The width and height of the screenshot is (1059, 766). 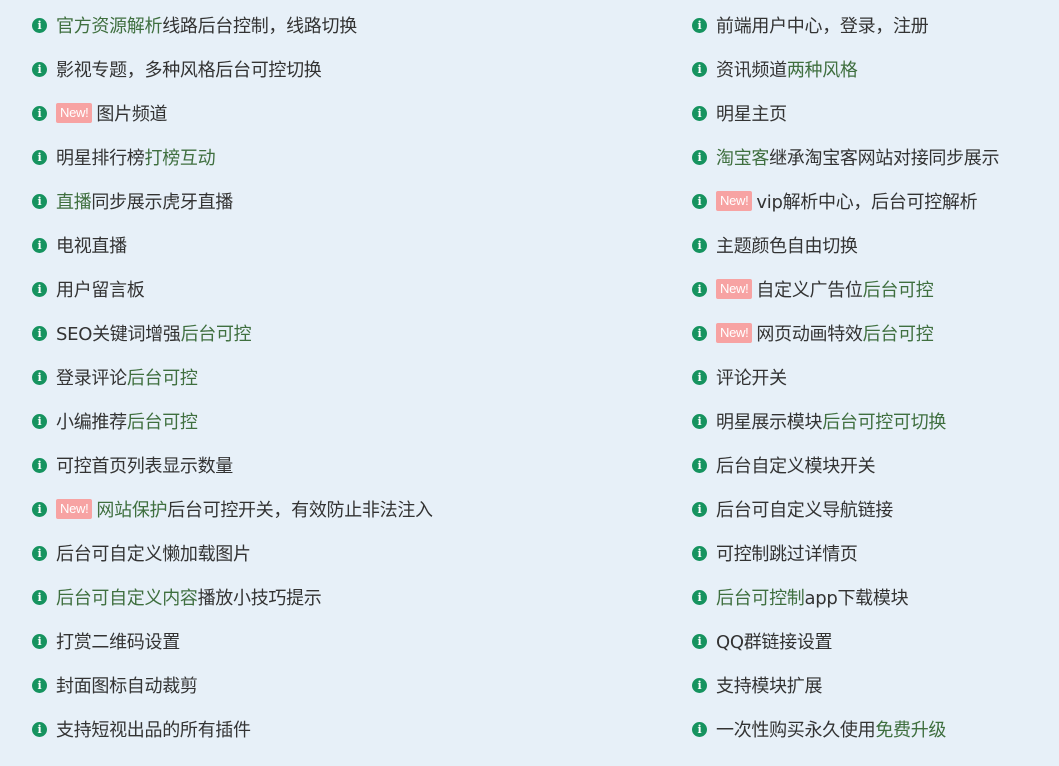 I want to click on feature-text: 一次性购买永久使用, so click(x=796, y=730).